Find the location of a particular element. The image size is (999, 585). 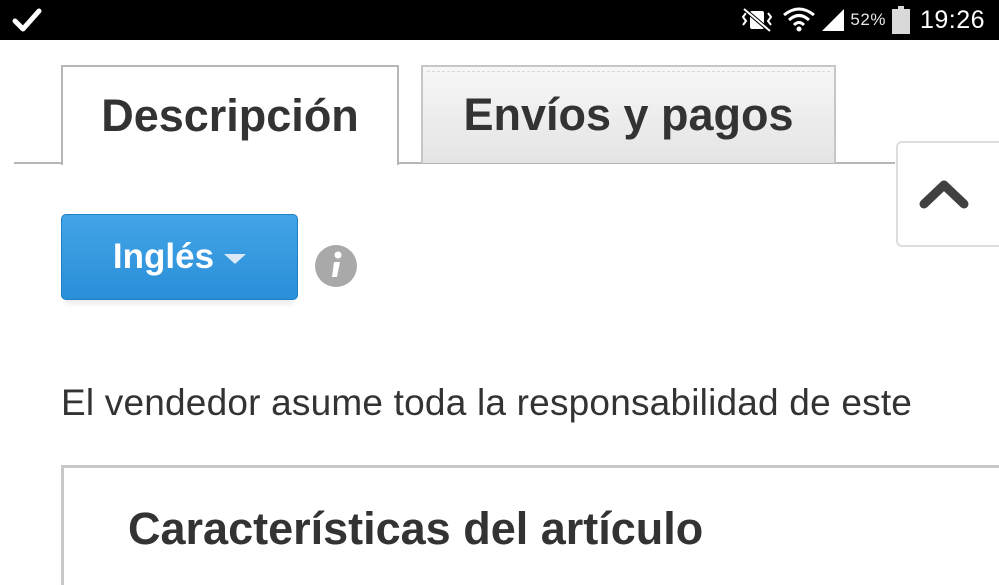

tab-label: Envíos y pagos is located at coordinates (628, 114).